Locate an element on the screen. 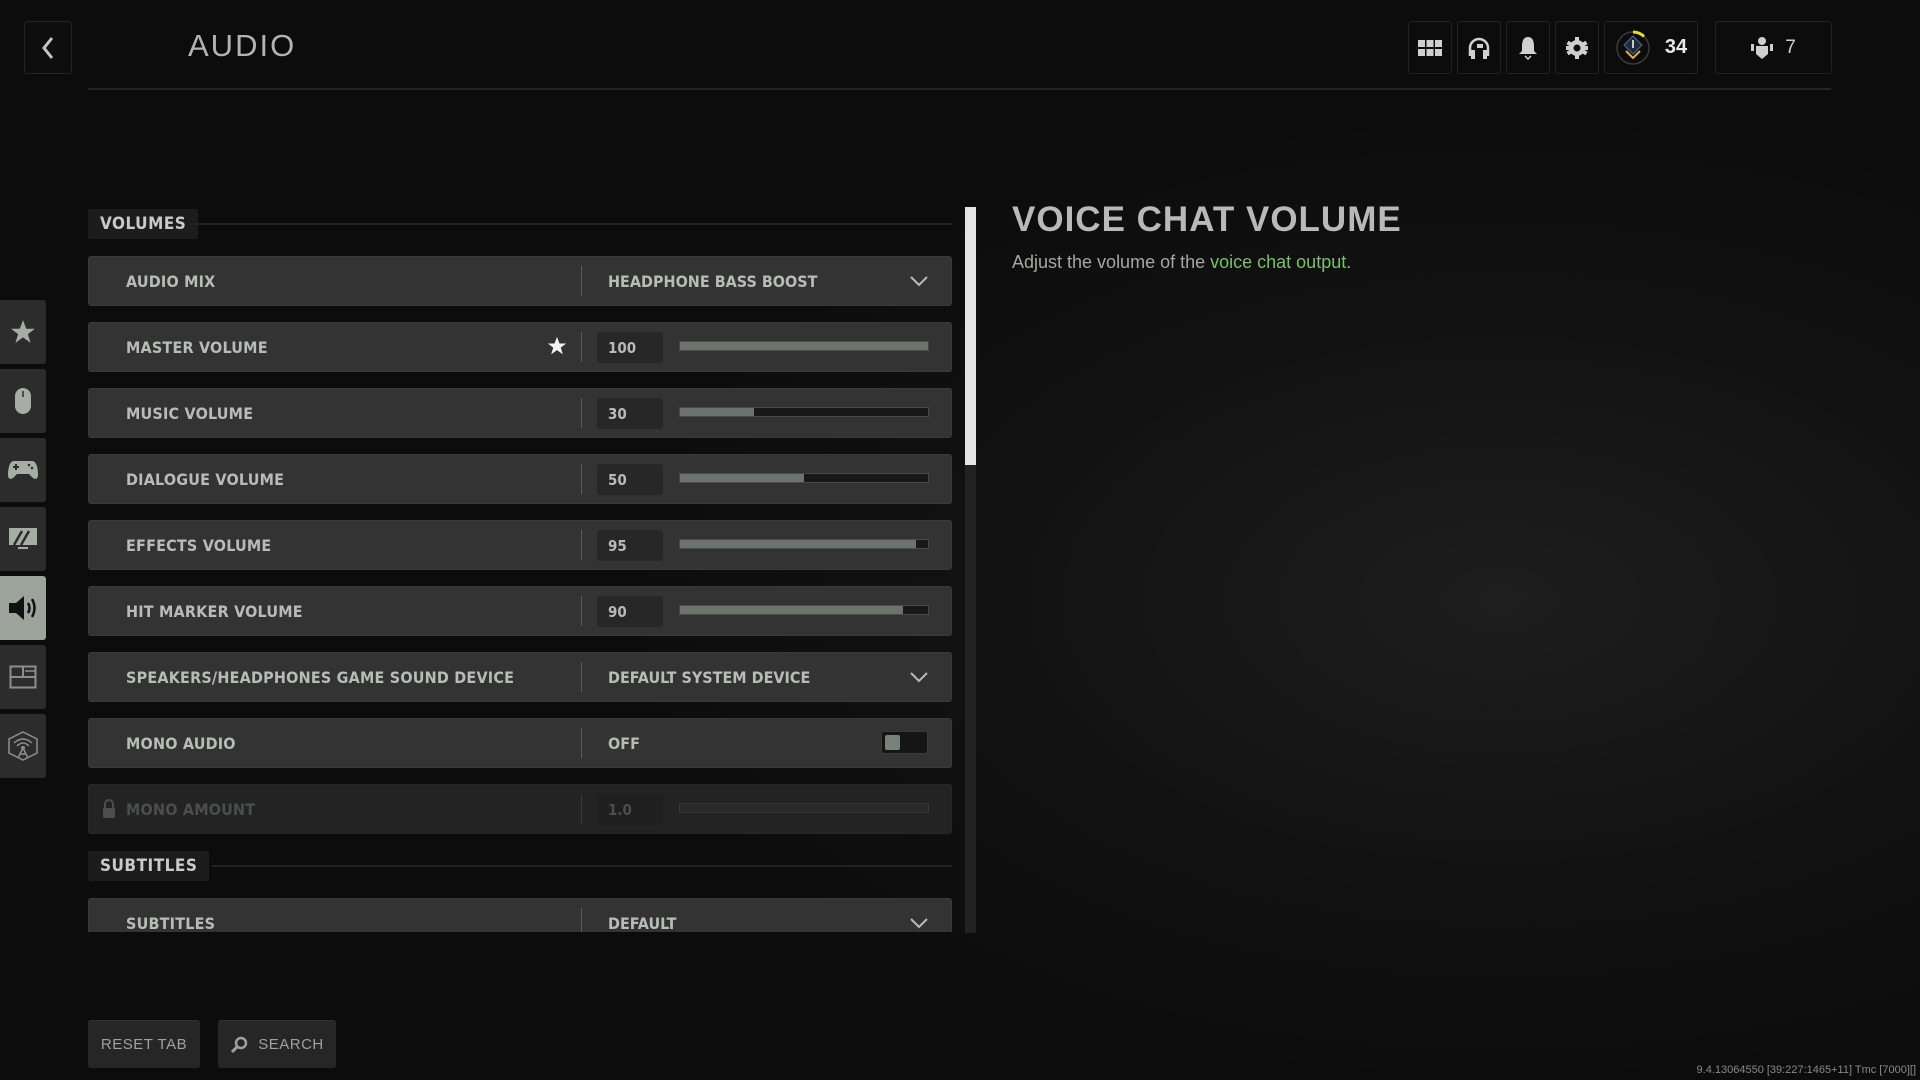 Image resolution: width=1920 pixels, height=1080 pixels. section-header-volumes: VOLUMES is located at coordinates (143, 224).